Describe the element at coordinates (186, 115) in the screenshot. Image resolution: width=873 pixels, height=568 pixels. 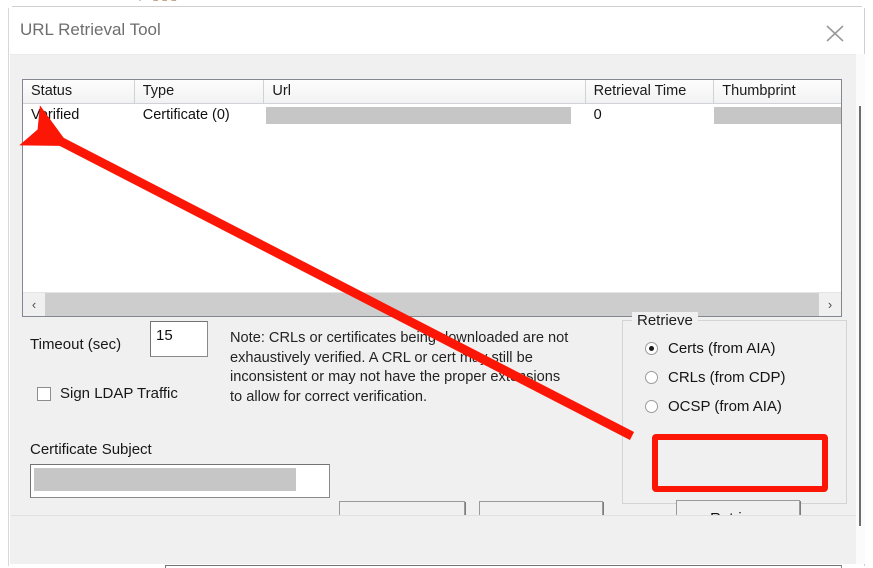
I see `cell-type: Certificate (0)` at that location.